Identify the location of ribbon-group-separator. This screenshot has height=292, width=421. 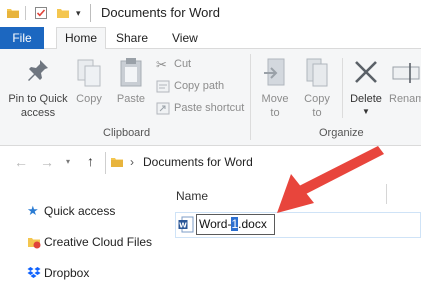
(250, 97).